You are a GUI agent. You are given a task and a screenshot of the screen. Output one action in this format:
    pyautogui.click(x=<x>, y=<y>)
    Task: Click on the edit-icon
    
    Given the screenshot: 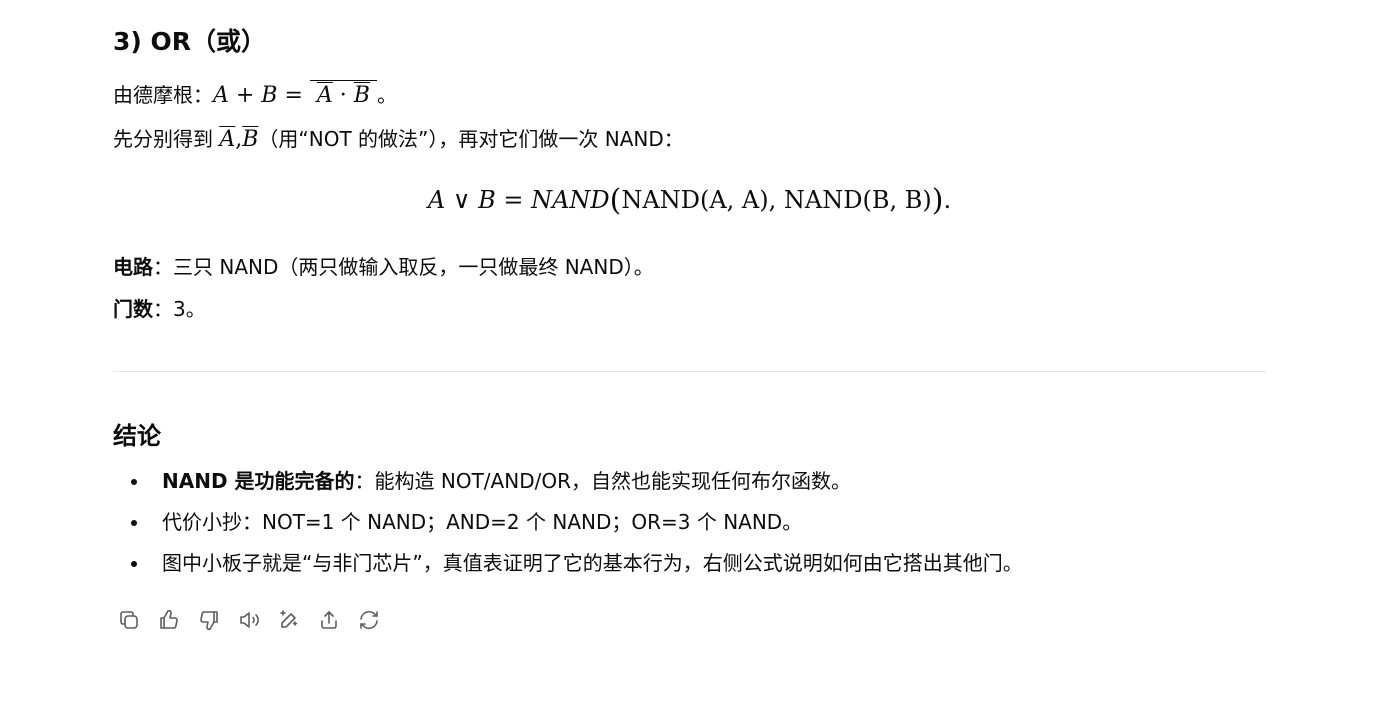 What is the action you would take?
    pyautogui.click(x=289, y=619)
    